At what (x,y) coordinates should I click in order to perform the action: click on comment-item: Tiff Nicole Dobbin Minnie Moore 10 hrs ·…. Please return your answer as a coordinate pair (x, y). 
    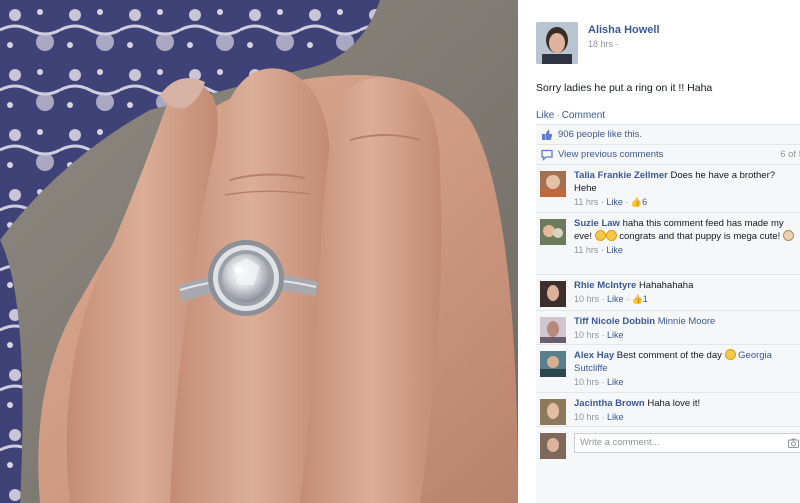
    Looking at the image, I should click on (668, 328).